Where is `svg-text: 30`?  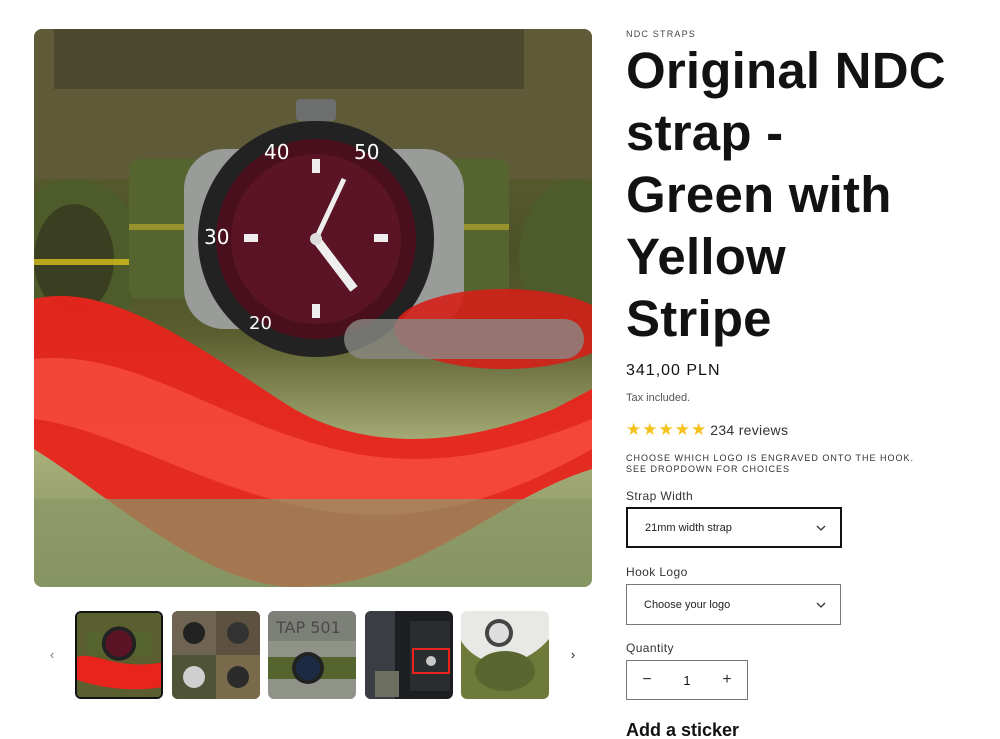
svg-text: 30 is located at coordinates (216, 237).